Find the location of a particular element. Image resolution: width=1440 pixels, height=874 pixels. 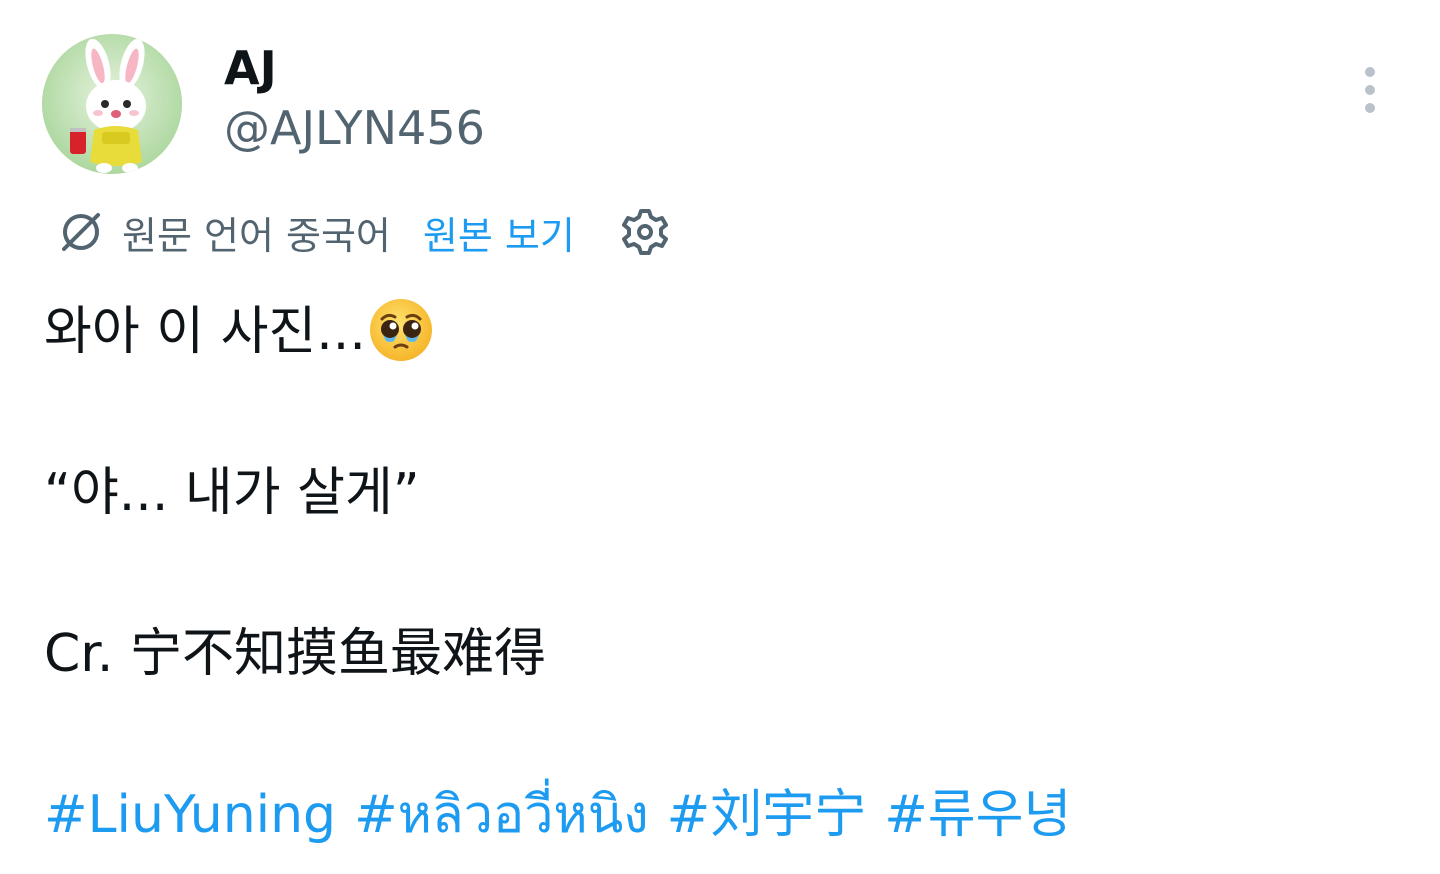

vertical-ellipsis-icon is located at coordinates (1370, 90).